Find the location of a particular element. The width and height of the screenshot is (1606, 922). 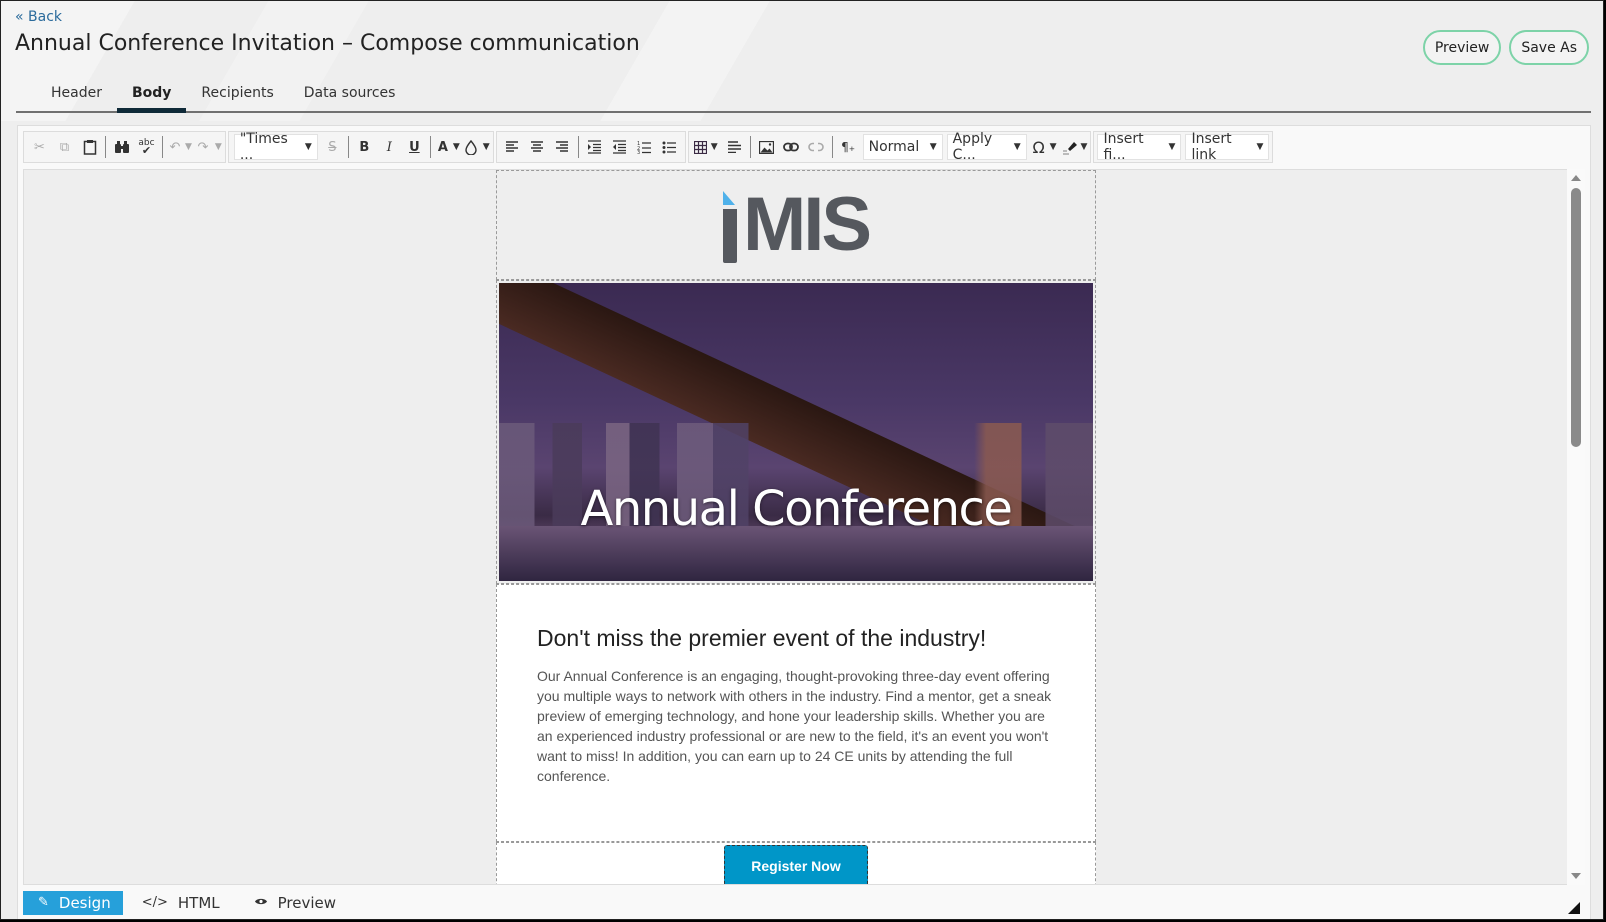

toolbar-group-insert: ▼ ¶₊ Normal ▼ Apply C... ▼ Ω ▼ ▼ is located at coordinates (889, 147).